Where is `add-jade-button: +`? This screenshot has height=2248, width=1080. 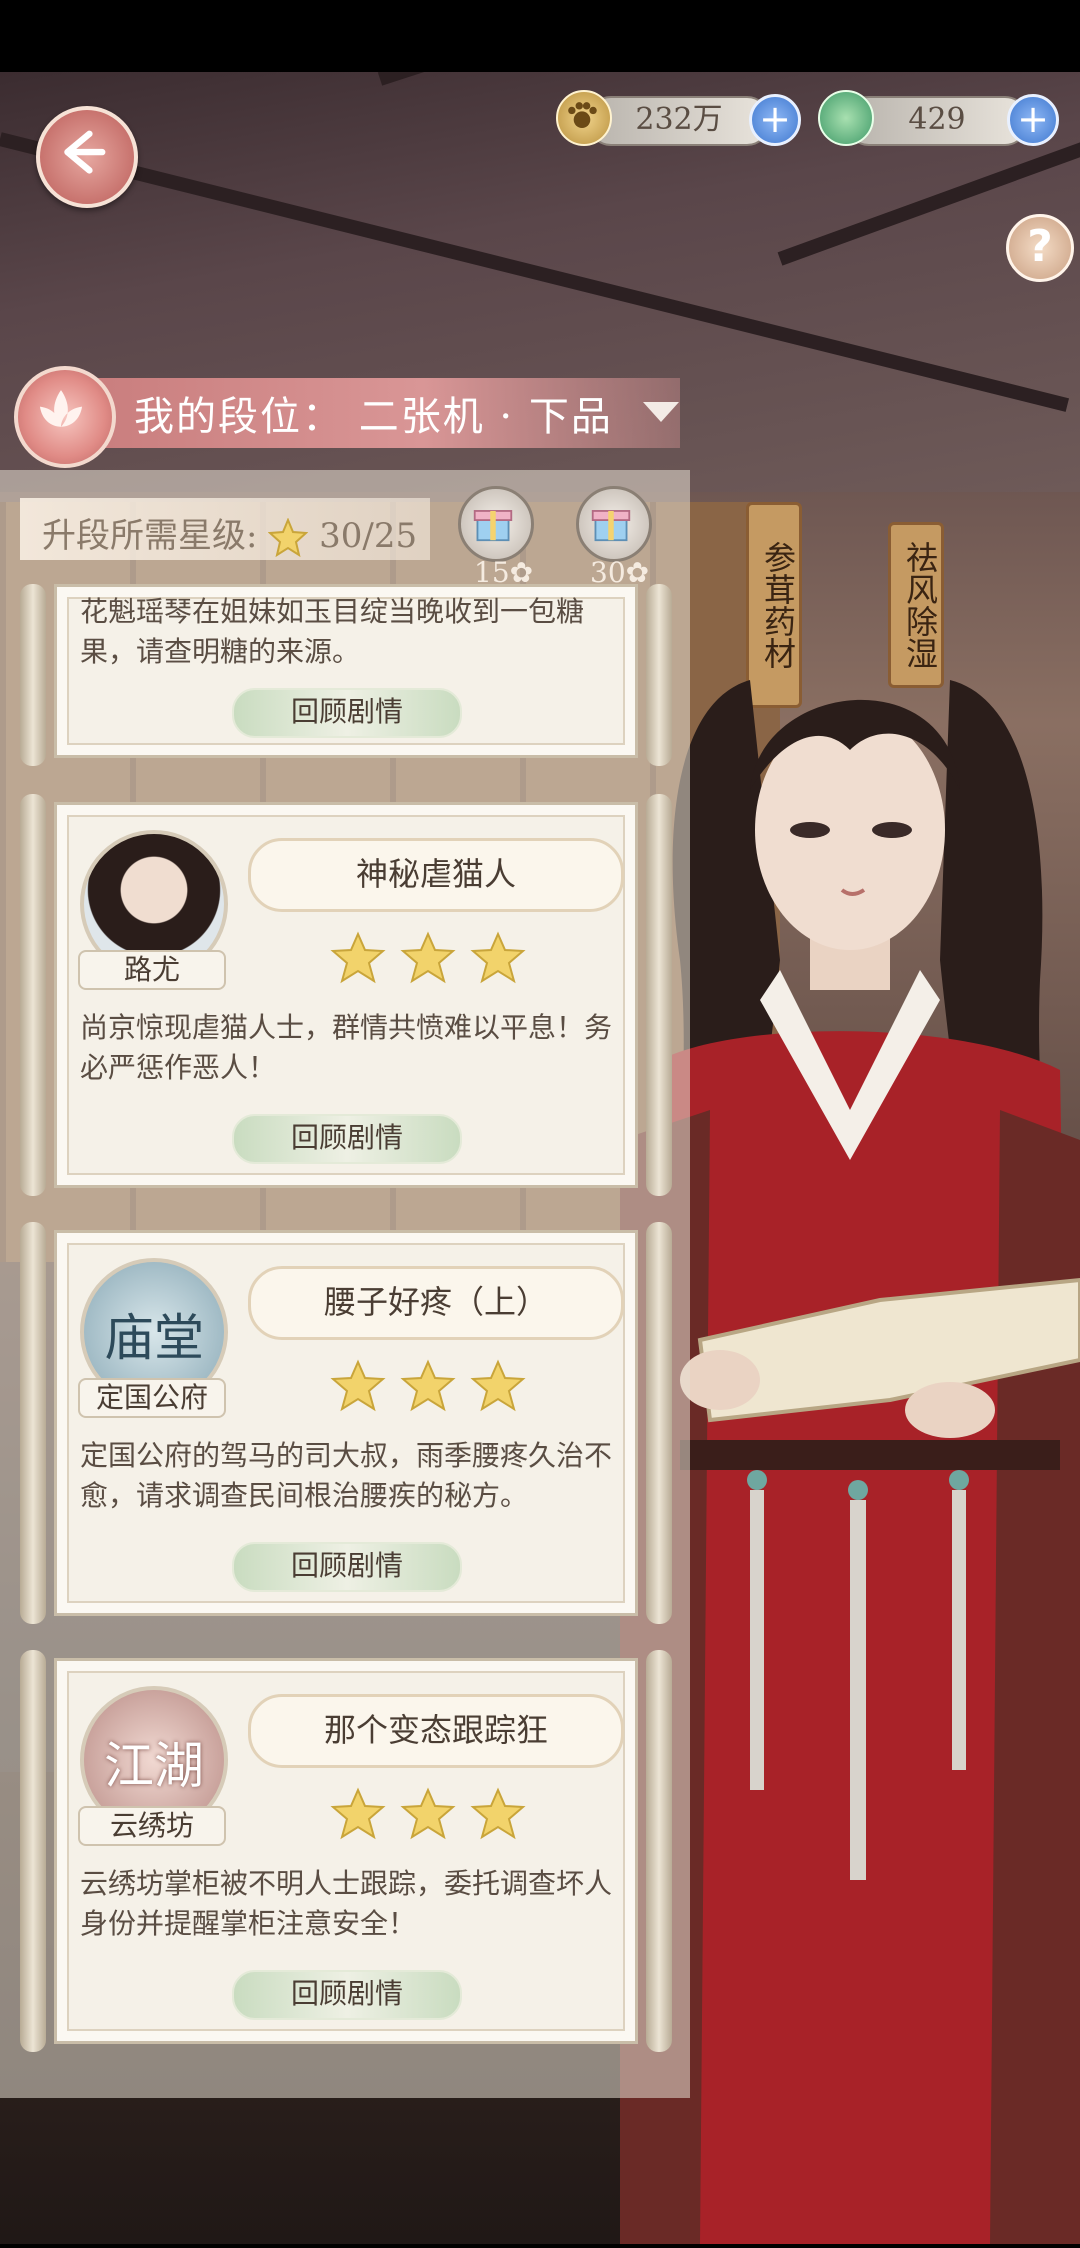 add-jade-button: + is located at coordinates (1033, 120).